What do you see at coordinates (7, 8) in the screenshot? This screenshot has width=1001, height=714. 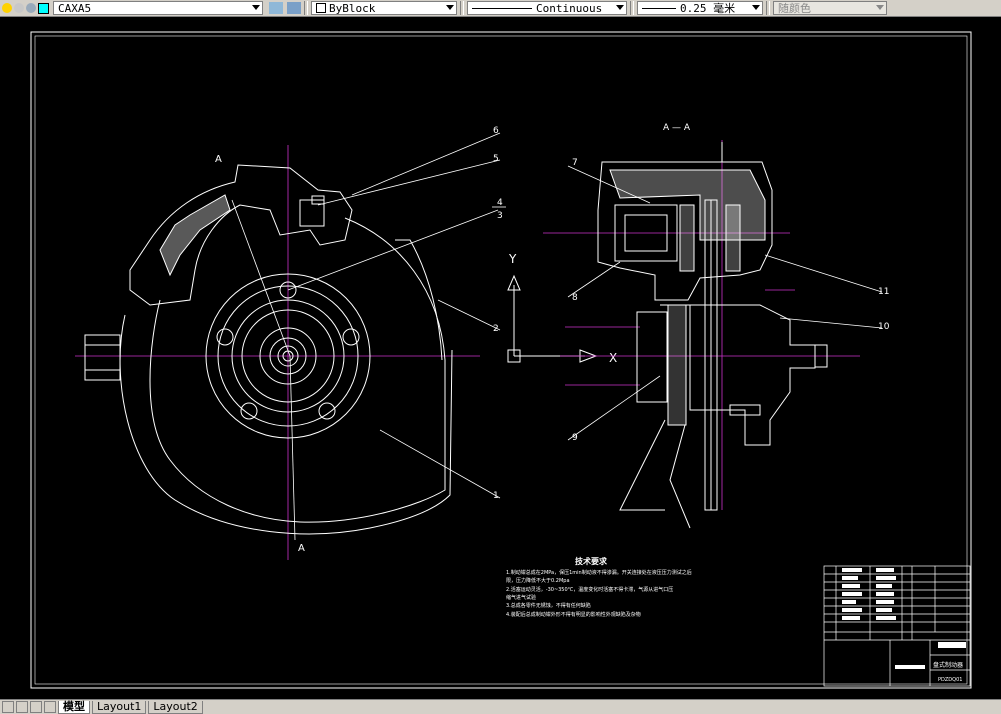 I see `lightbulb-icon` at bounding box center [7, 8].